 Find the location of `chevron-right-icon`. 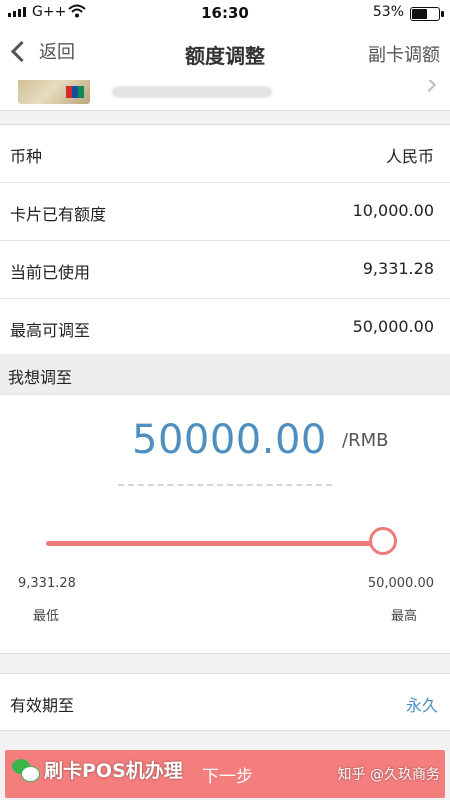

chevron-right-icon is located at coordinates (429, 86).